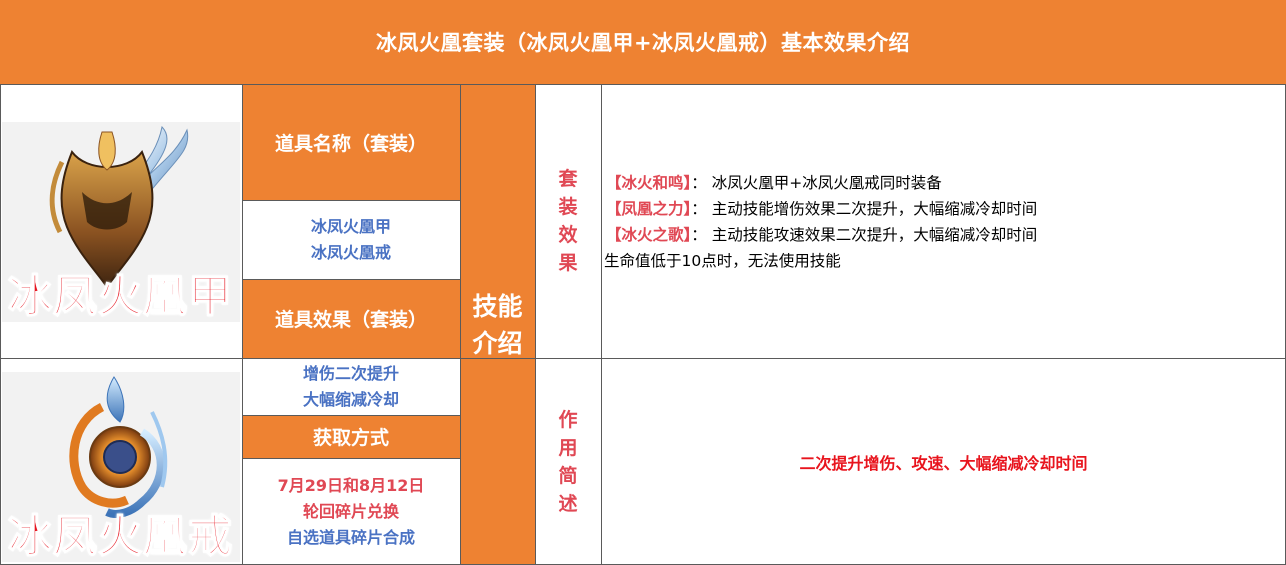 Image resolution: width=1286 pixels, height=565 pixels. What do you see at coordinates (649, 235) in the screenshot?
I see `set-effect-tag: 【冰火之歌】` at bounding box center [649, 235].